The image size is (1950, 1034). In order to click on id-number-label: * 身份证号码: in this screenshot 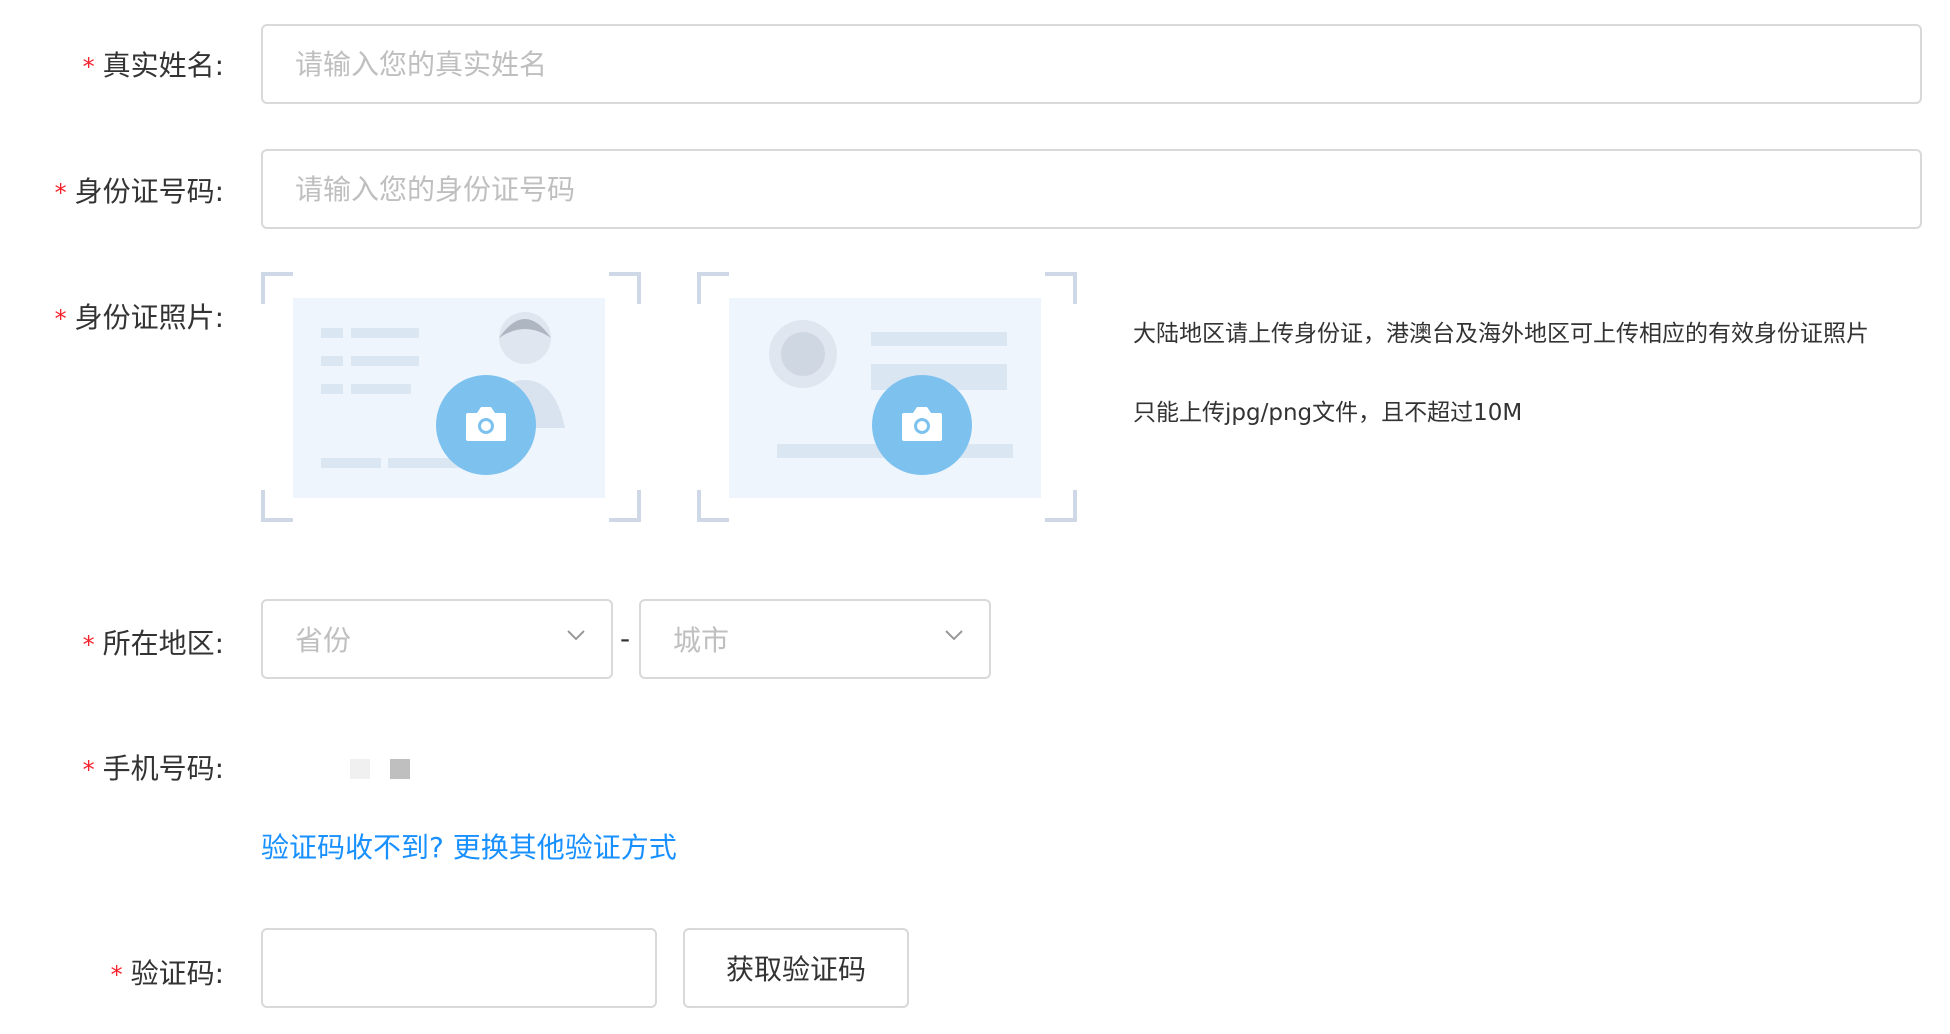, I will do `click(139, 191)`.